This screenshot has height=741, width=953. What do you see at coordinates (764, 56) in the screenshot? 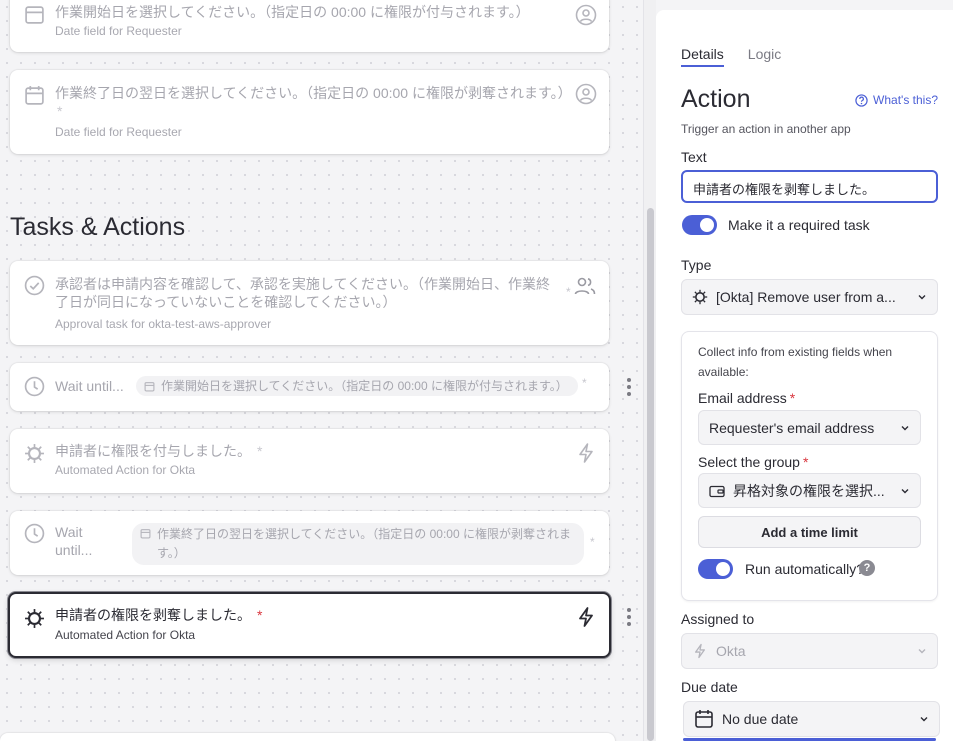
I see `tab-logic: Logic` at bounding box center [764, 56].